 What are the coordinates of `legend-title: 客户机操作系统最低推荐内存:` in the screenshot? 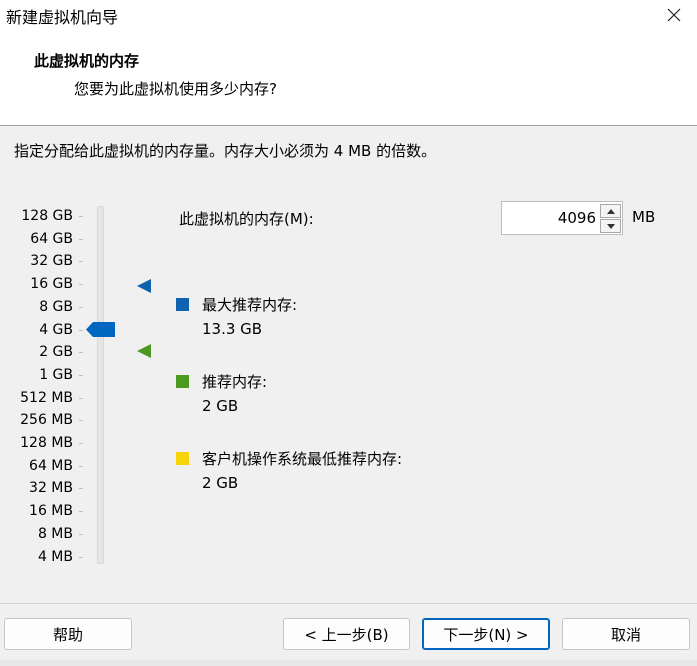 It's located at (302, 459).